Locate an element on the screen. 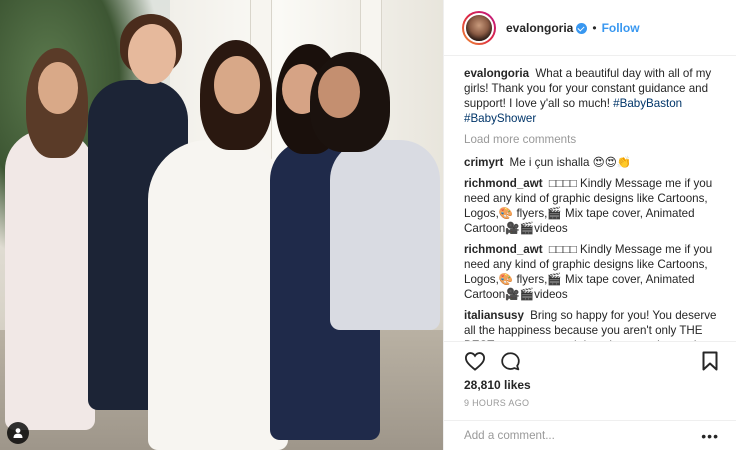  more-options-icon: ••• is located at coordinates (710, 436).